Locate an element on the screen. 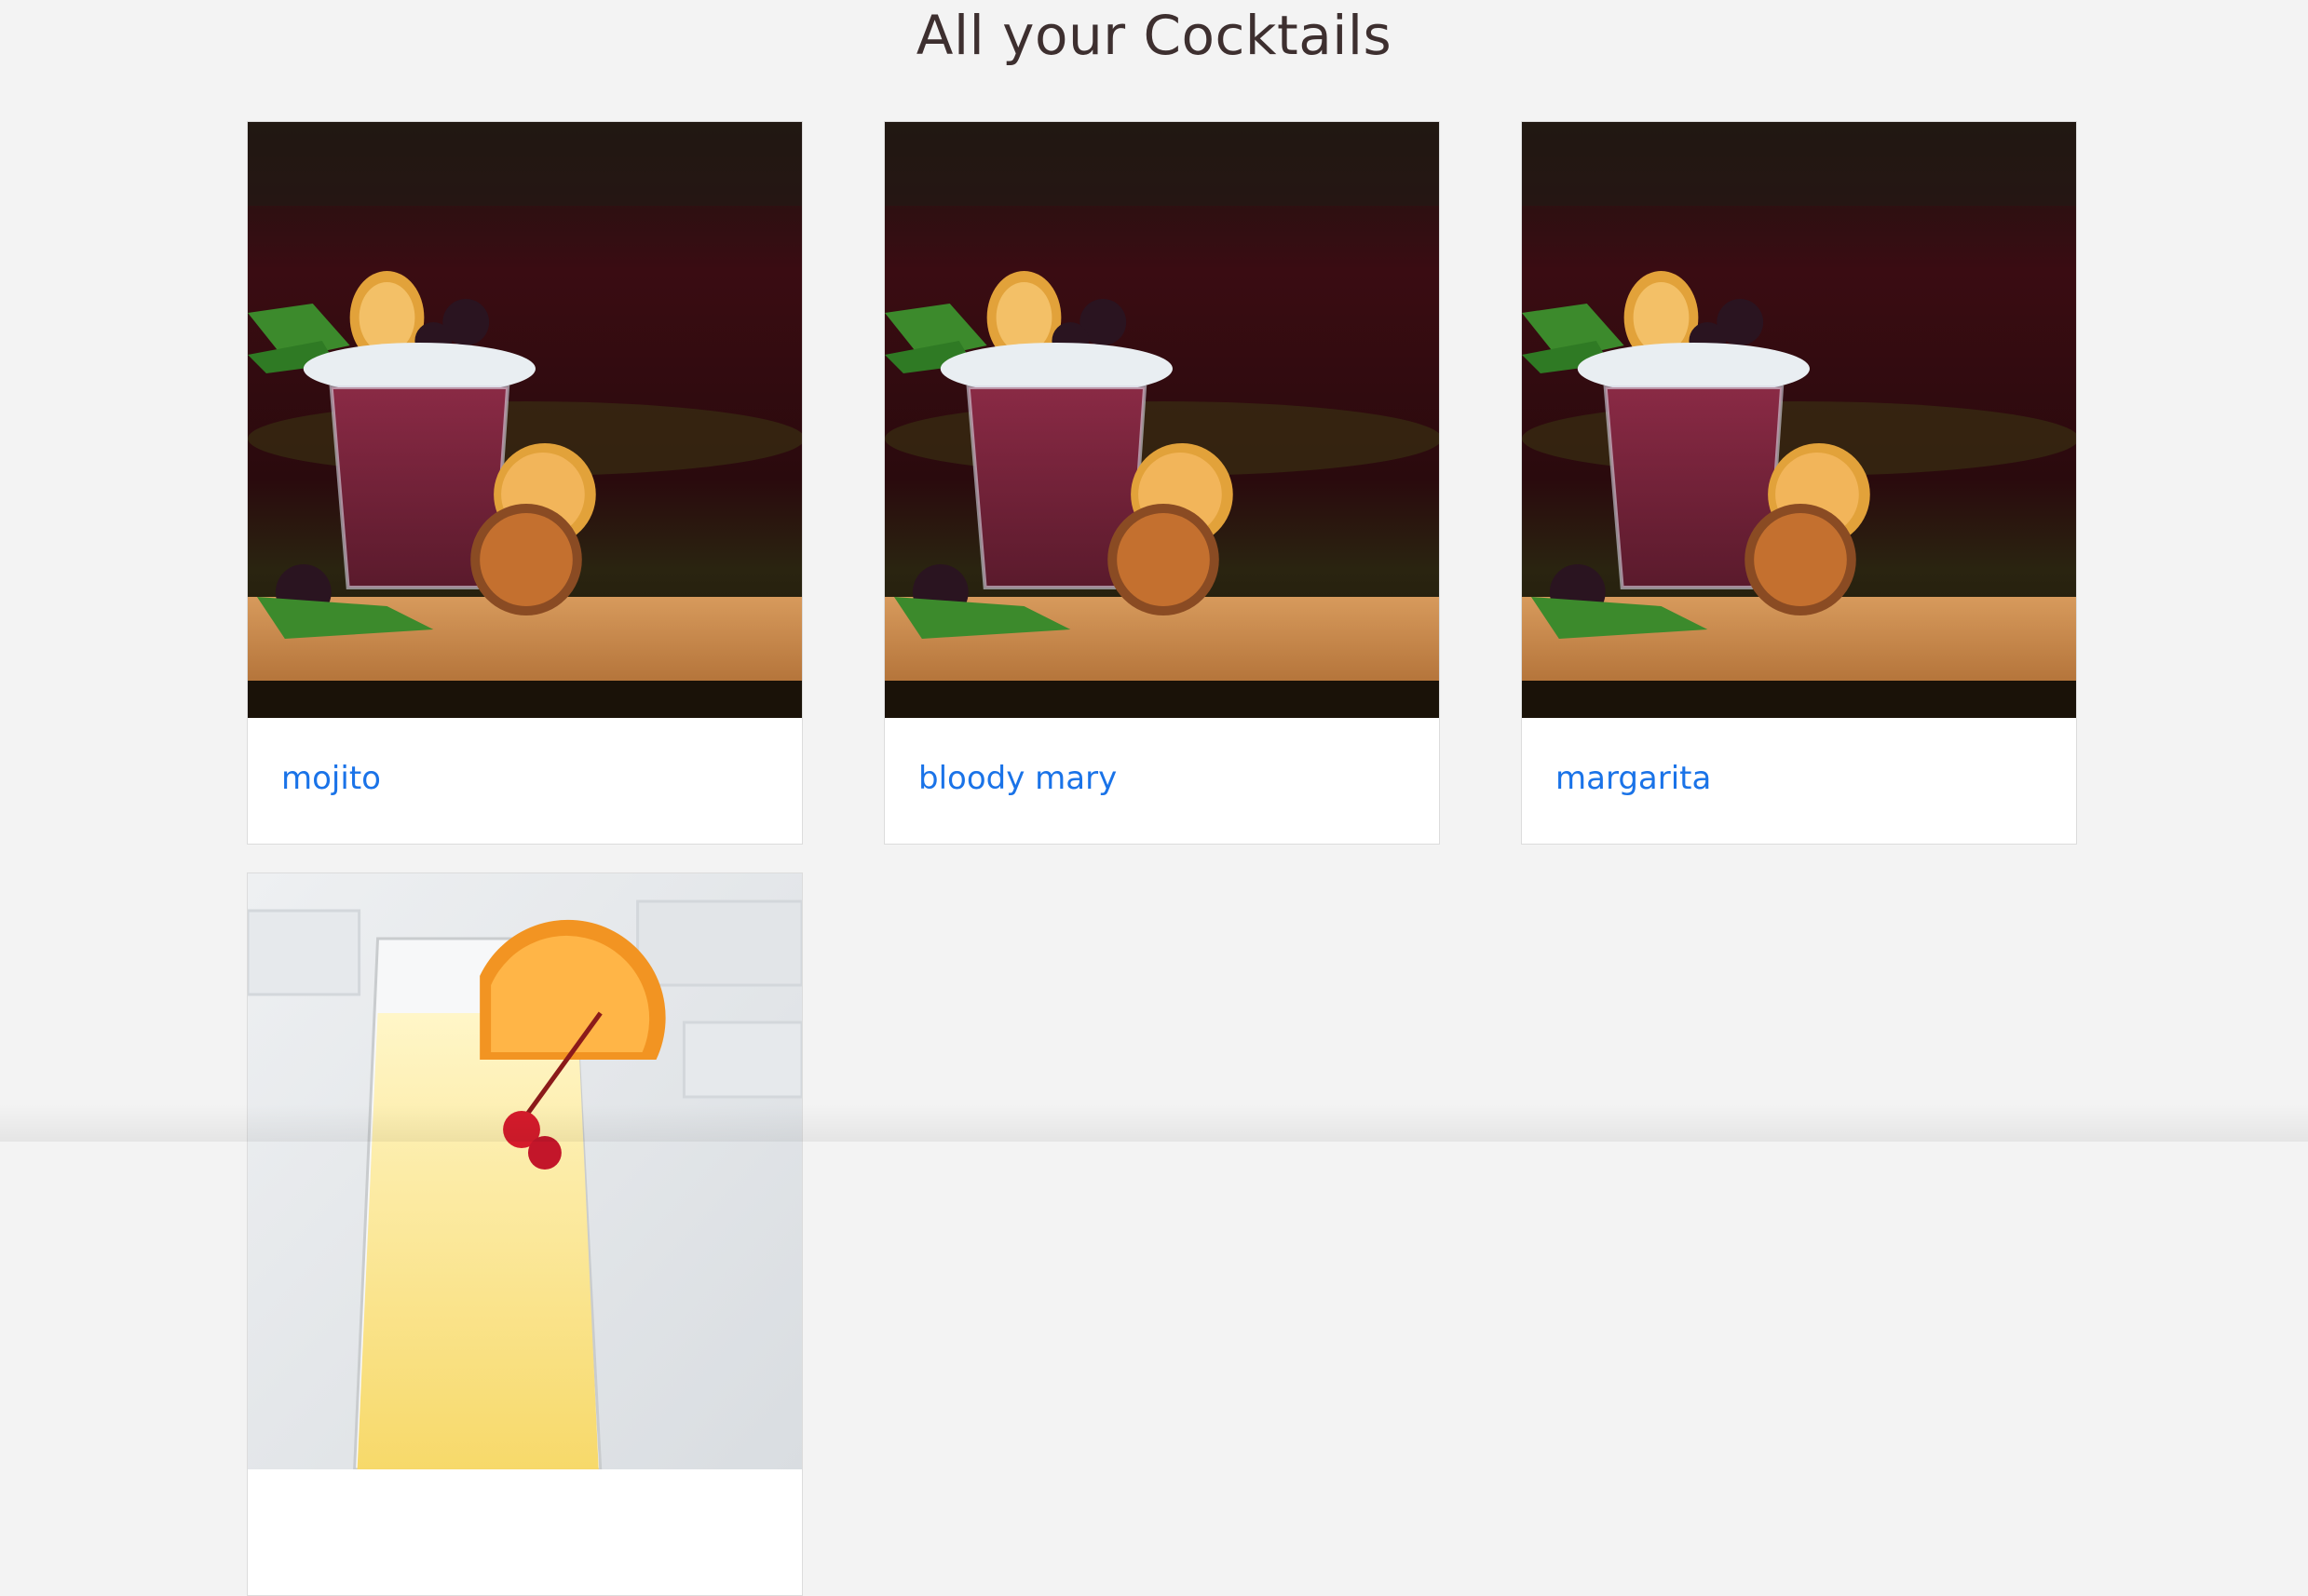 The height and width of the screenshot is (1596, 2308). card-body: mojito is located at coordinates (525, 781).